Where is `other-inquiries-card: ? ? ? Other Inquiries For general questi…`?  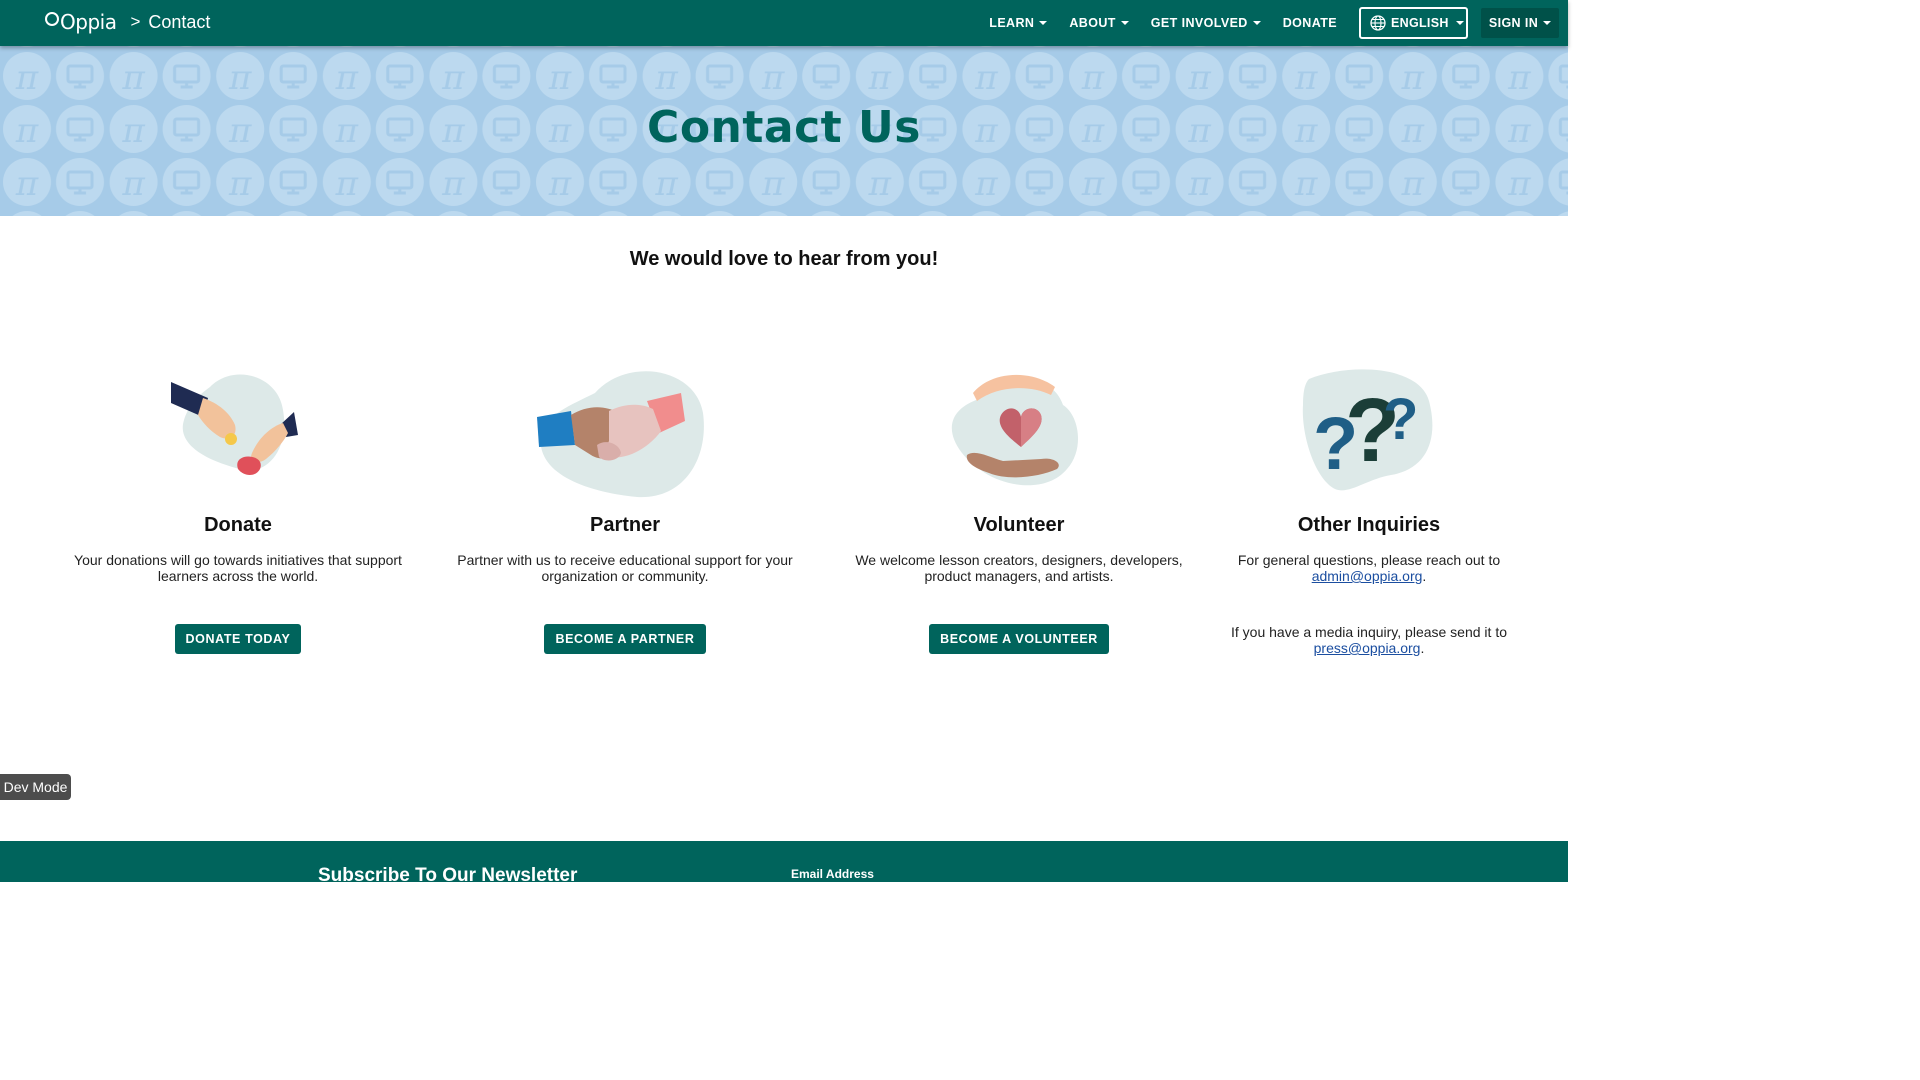
other-inquiries-card: ? ? ? Other Inquiries For general questi… is located at coordinates (1369, 510).